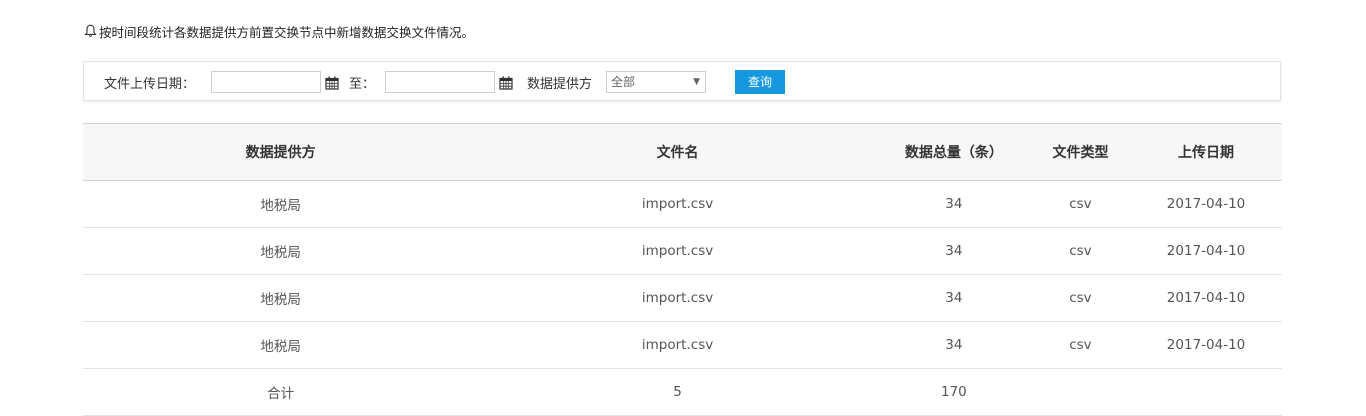  What do you see at coordinates (677, 152) in the screenshot?
I see `column-header: 文件名` at bounding box center [677, 152].